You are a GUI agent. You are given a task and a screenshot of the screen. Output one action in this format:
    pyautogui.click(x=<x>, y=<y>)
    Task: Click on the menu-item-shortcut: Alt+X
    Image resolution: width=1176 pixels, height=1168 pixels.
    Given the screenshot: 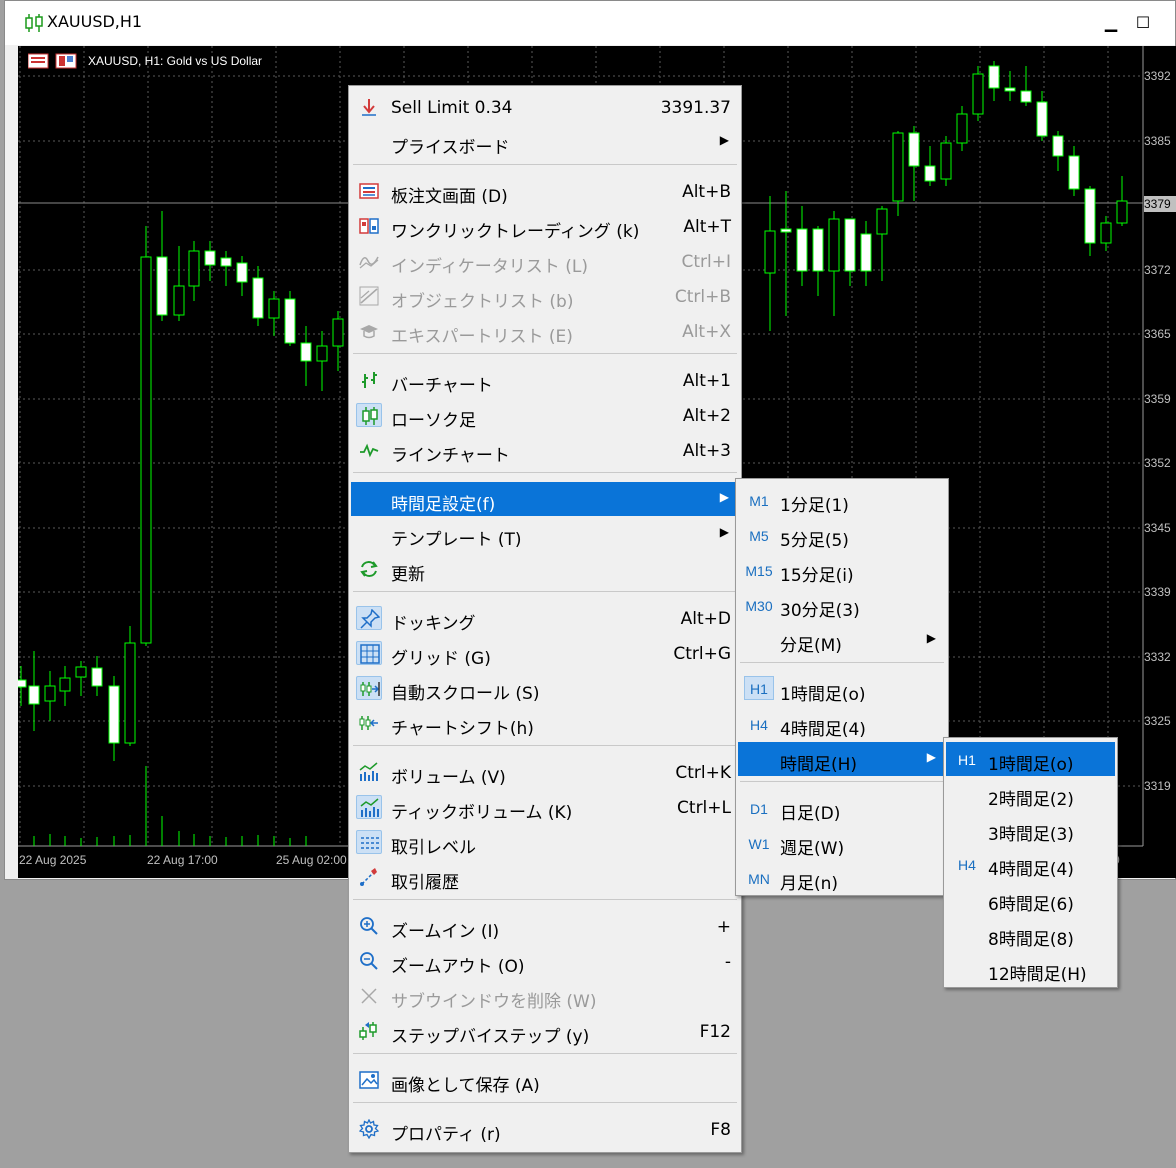 What is the action you would take?
    pyautogui.click(x=706, y=332)
    